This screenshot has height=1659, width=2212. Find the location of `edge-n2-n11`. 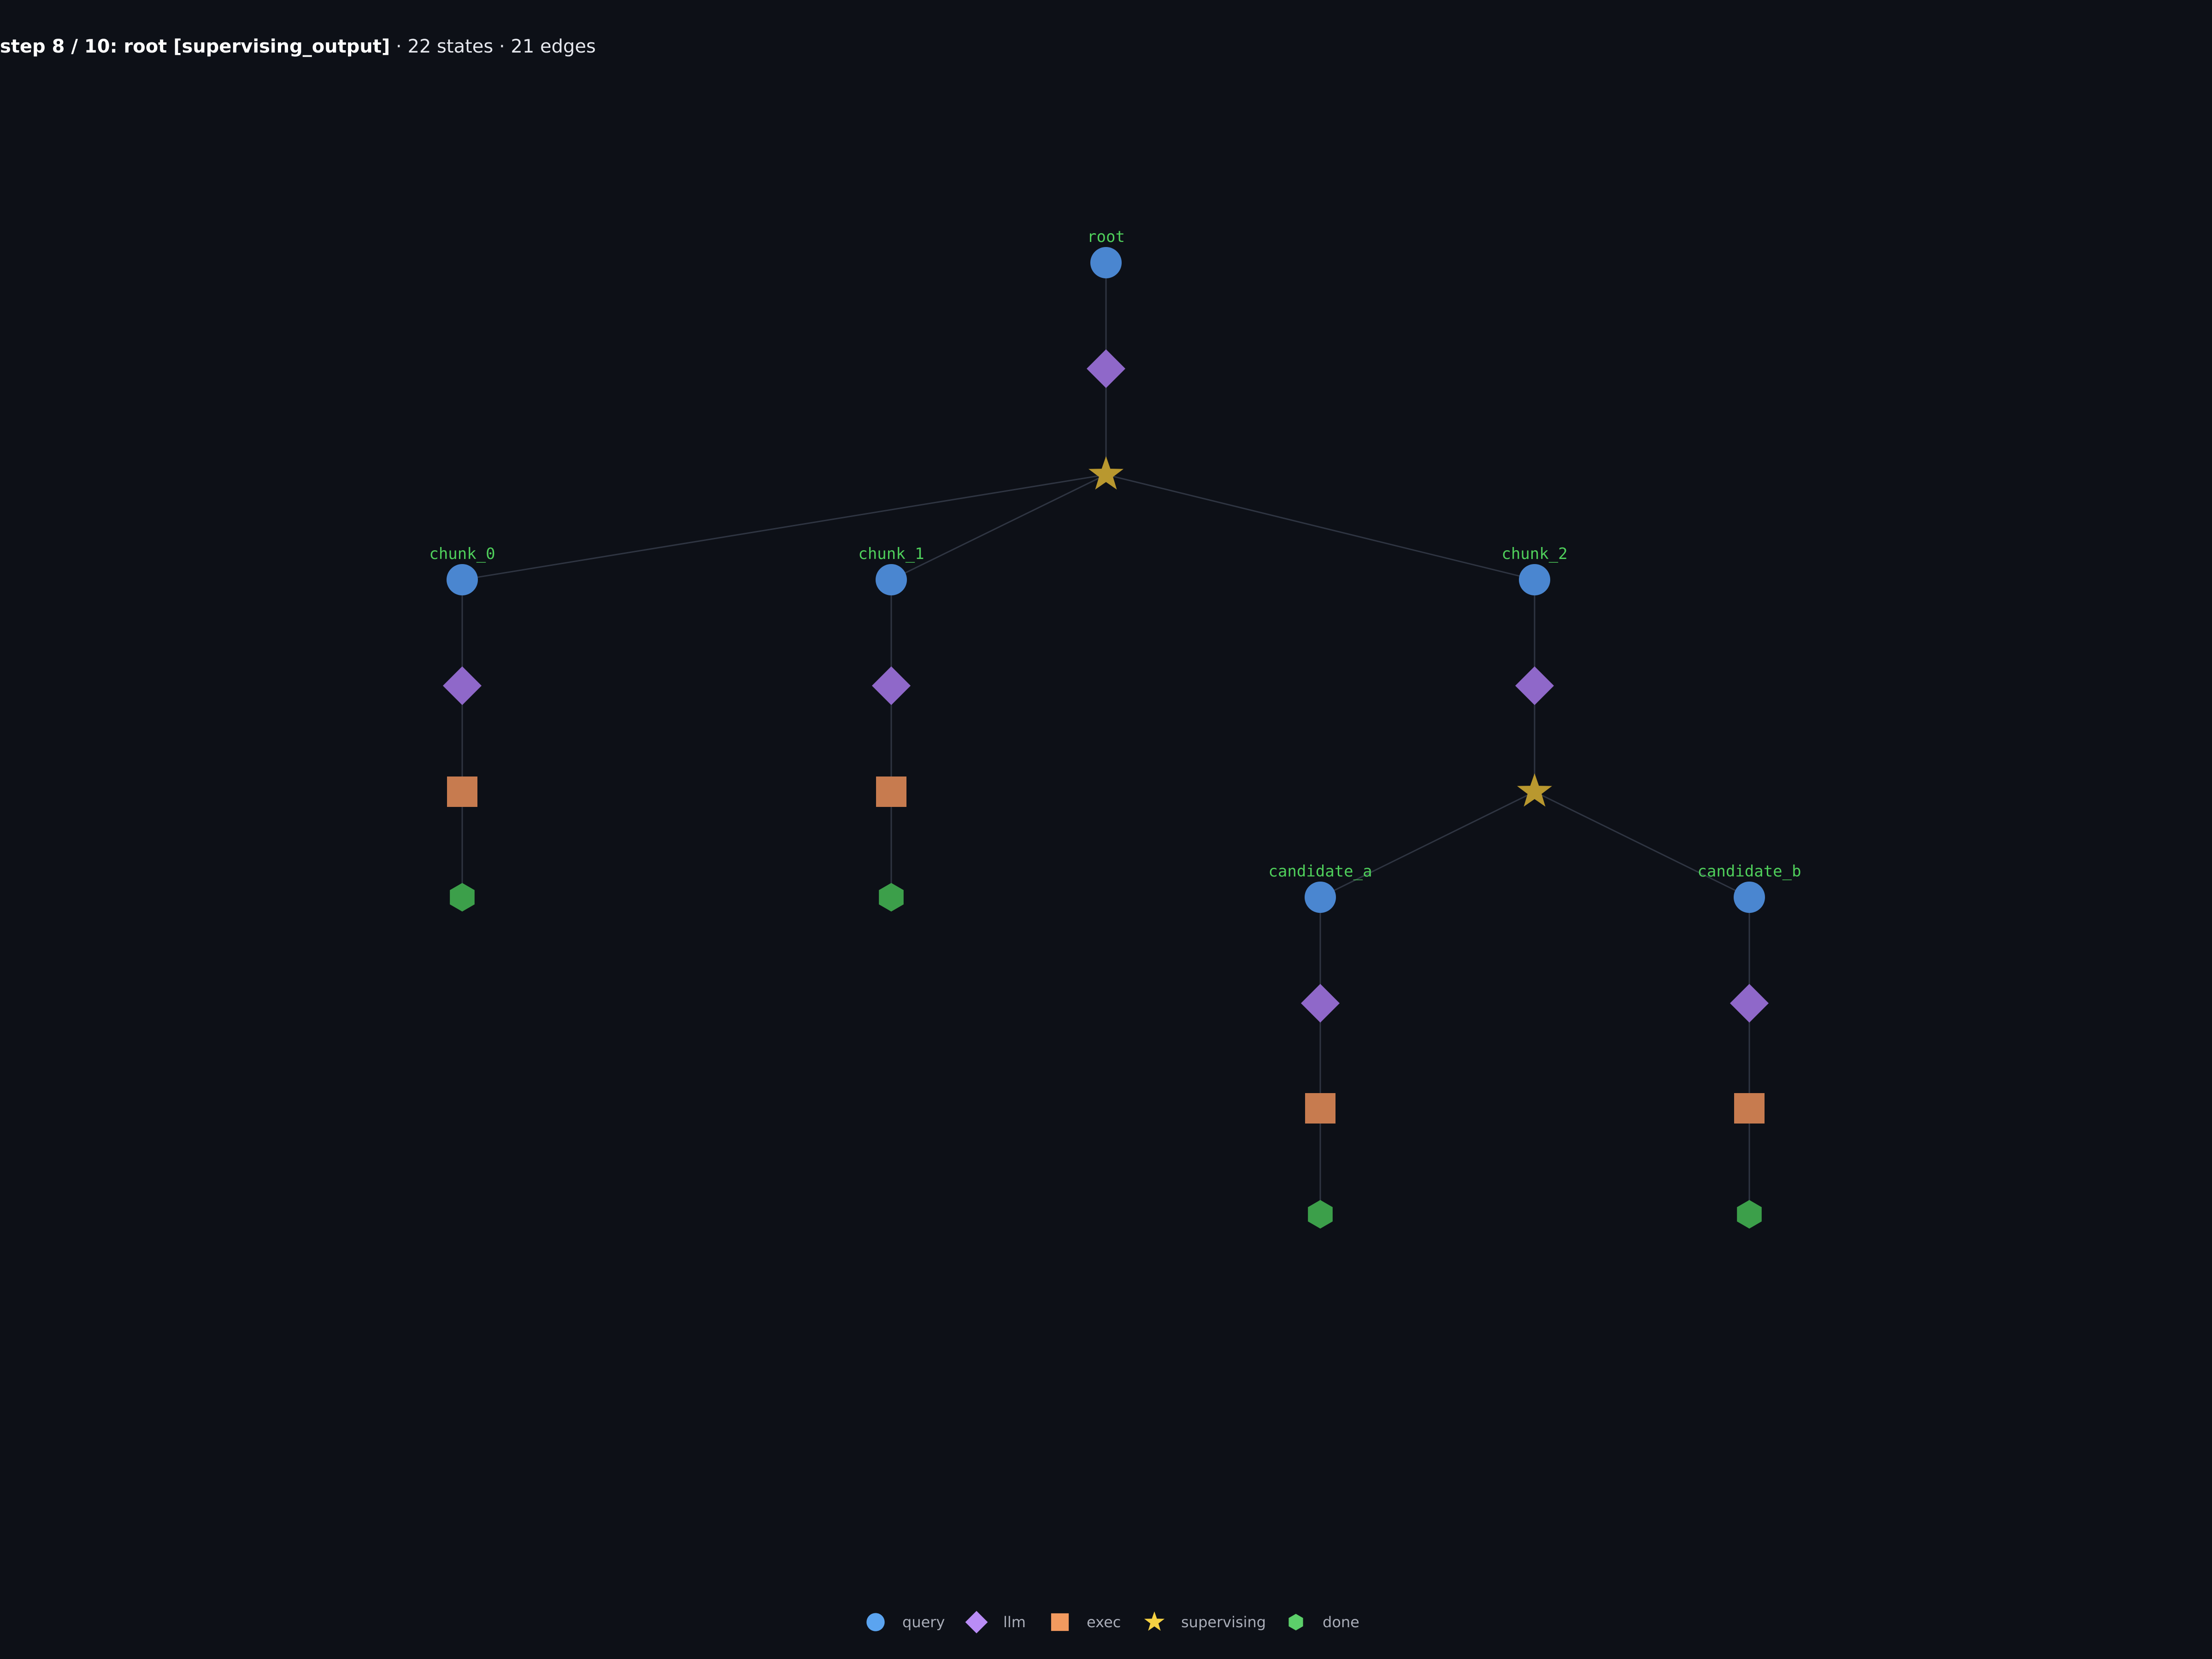

edge-n2-n11 is located at coordinates (1320, 527).